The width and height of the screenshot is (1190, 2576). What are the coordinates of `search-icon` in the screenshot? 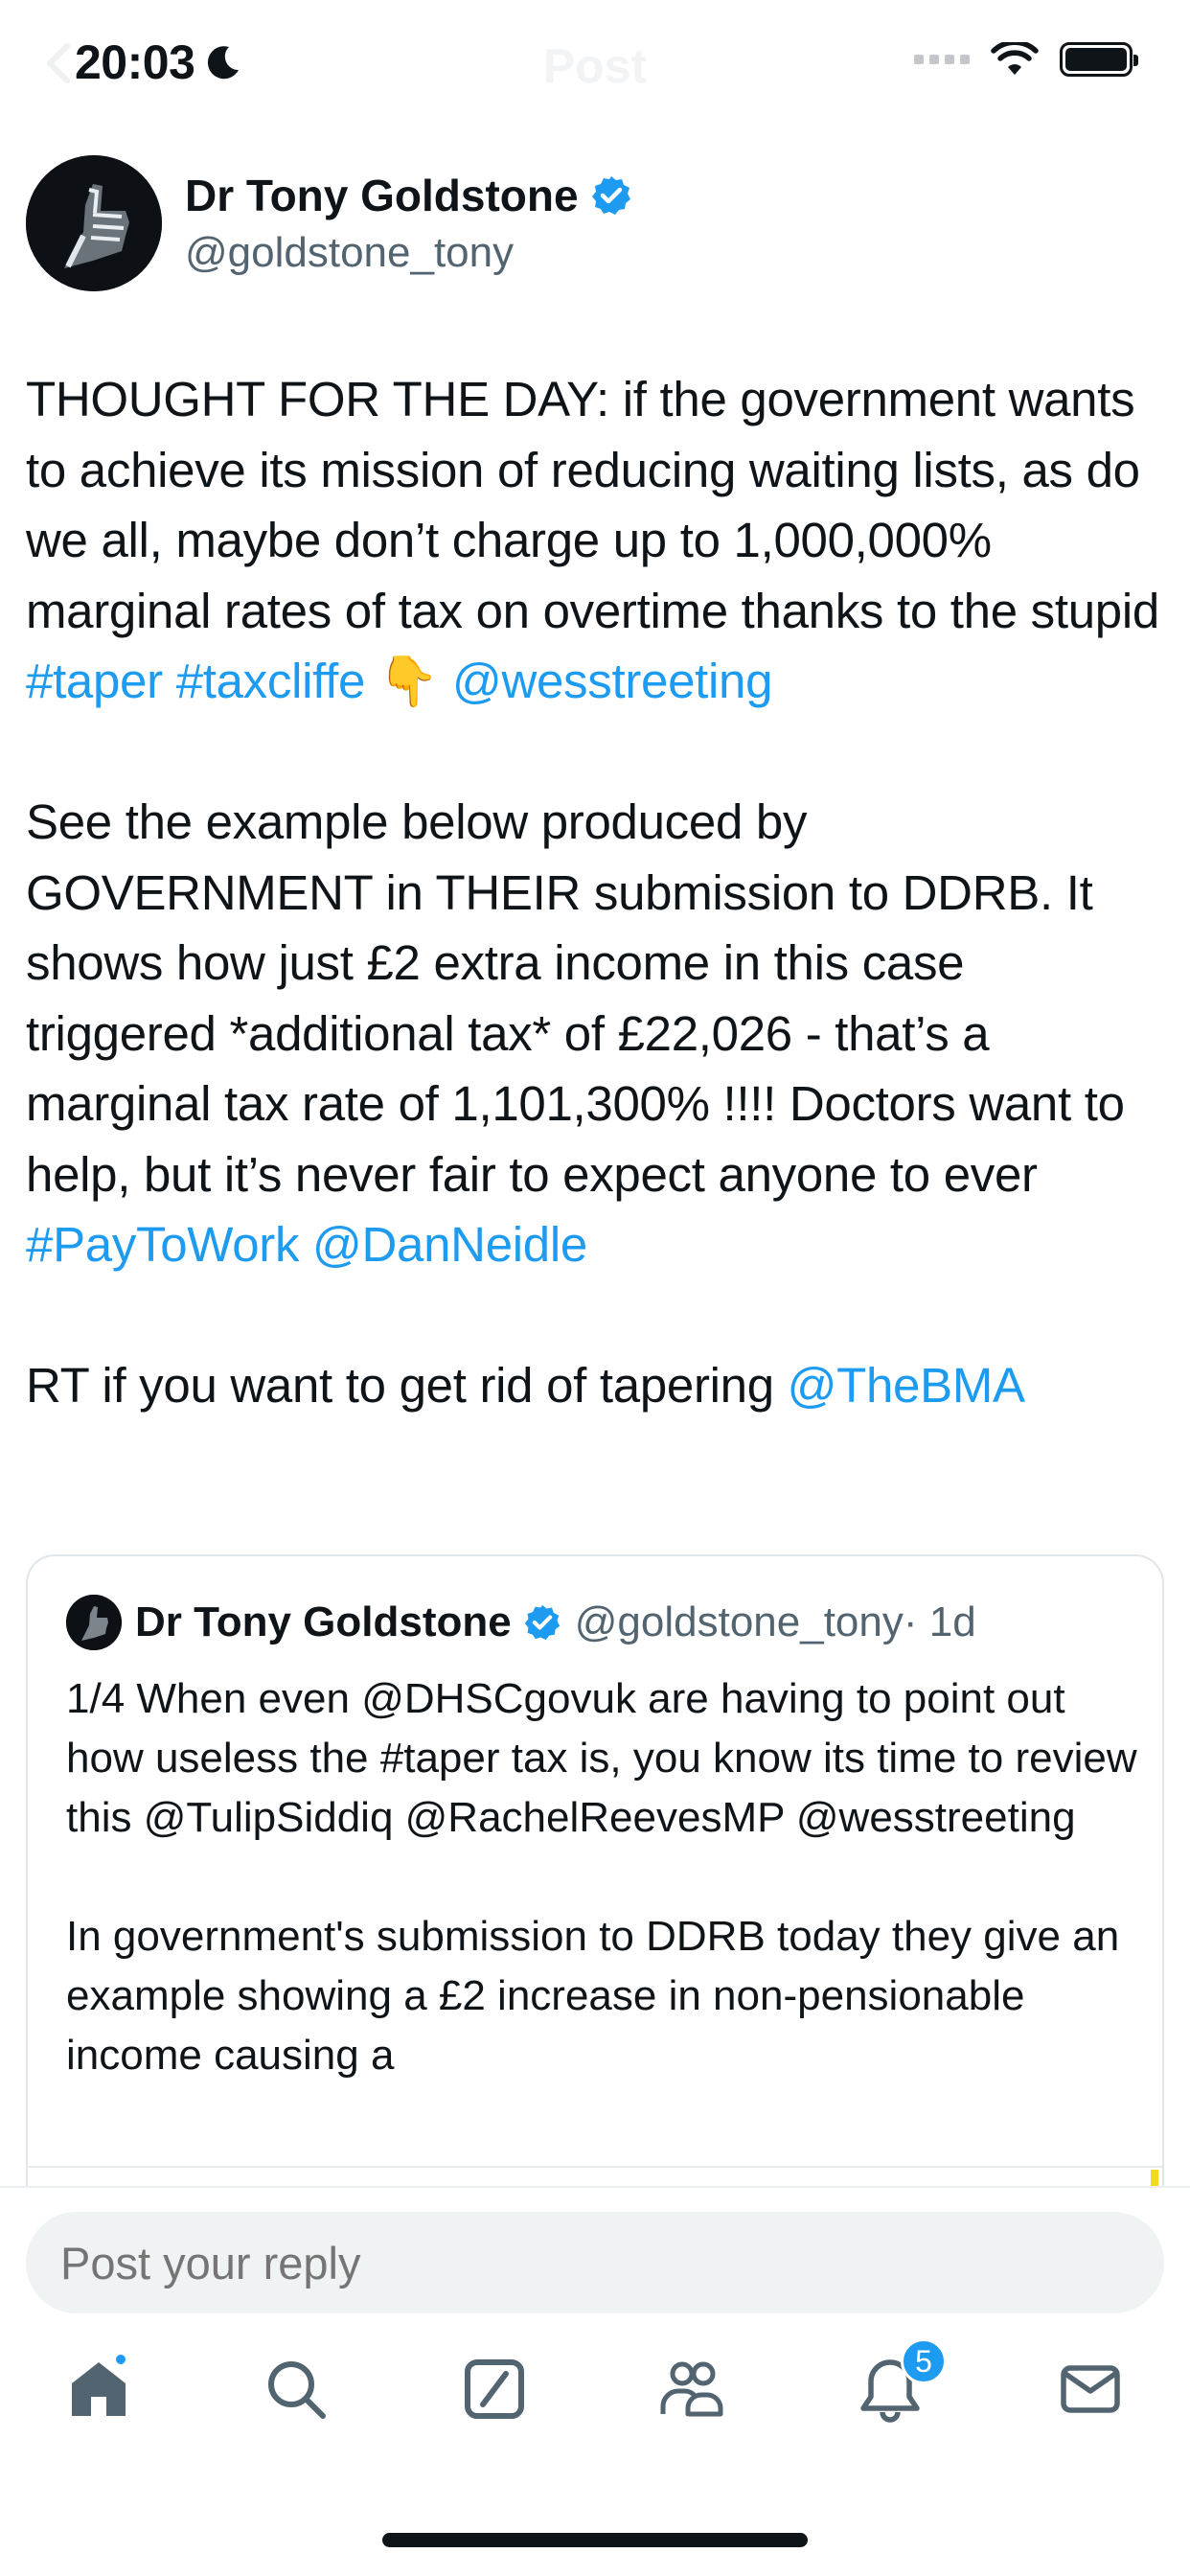 It's located at (297, 2390).